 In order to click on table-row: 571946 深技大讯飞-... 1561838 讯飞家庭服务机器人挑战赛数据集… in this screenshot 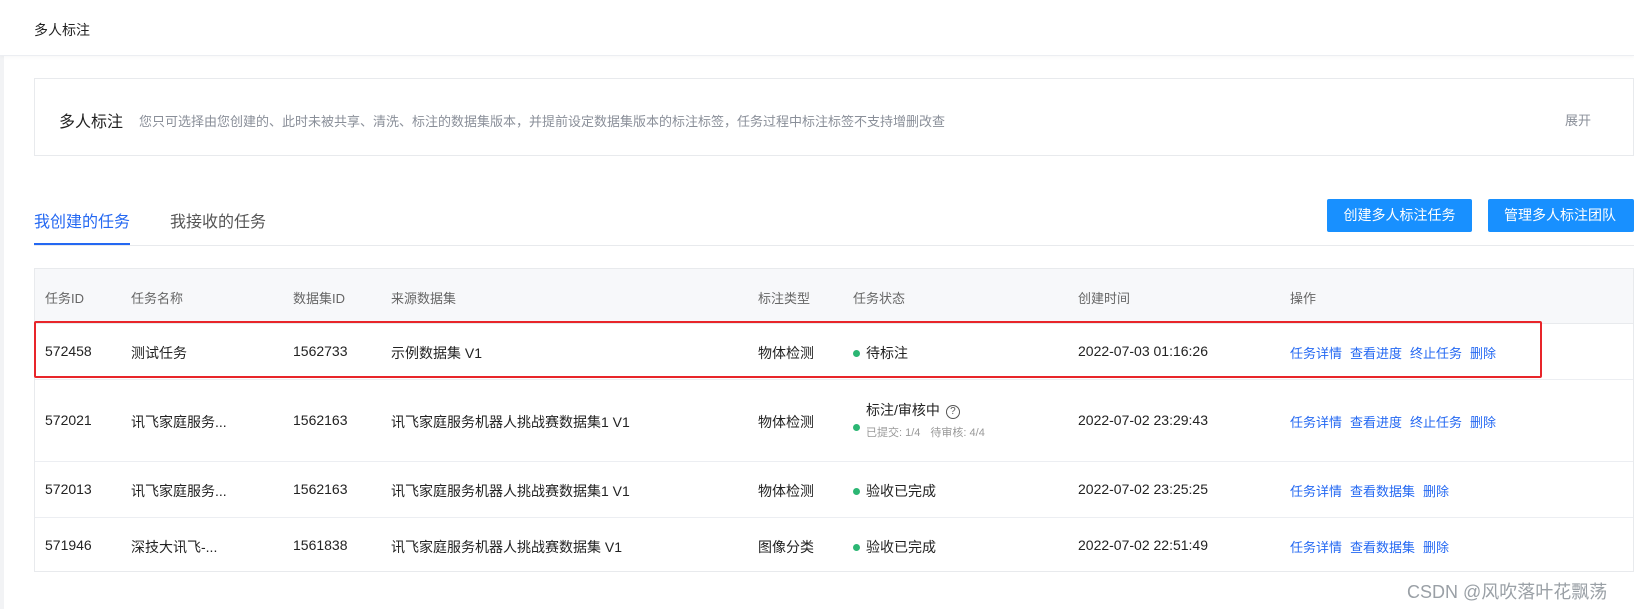, I will do `click(834, 545)`.